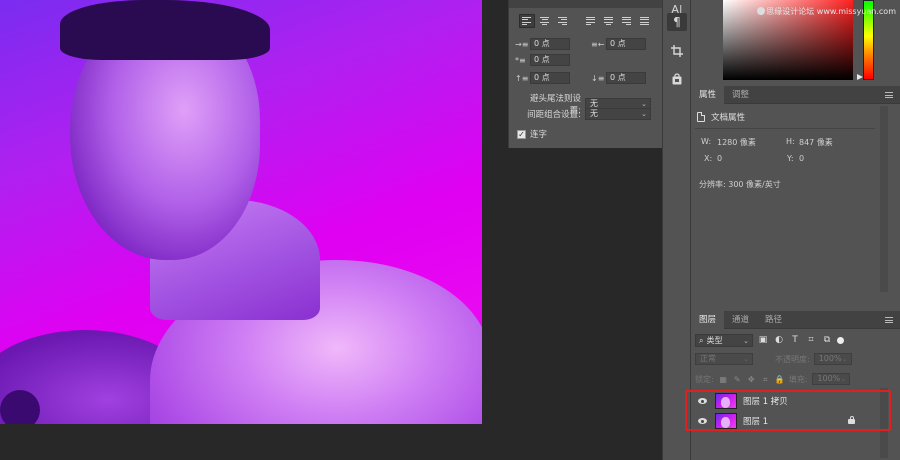 The width and height of the screenshot is (900, 460). Describe the element at coordinates (626, 78) in the screenshot. I see `space-after-input: 0 点` at that location.